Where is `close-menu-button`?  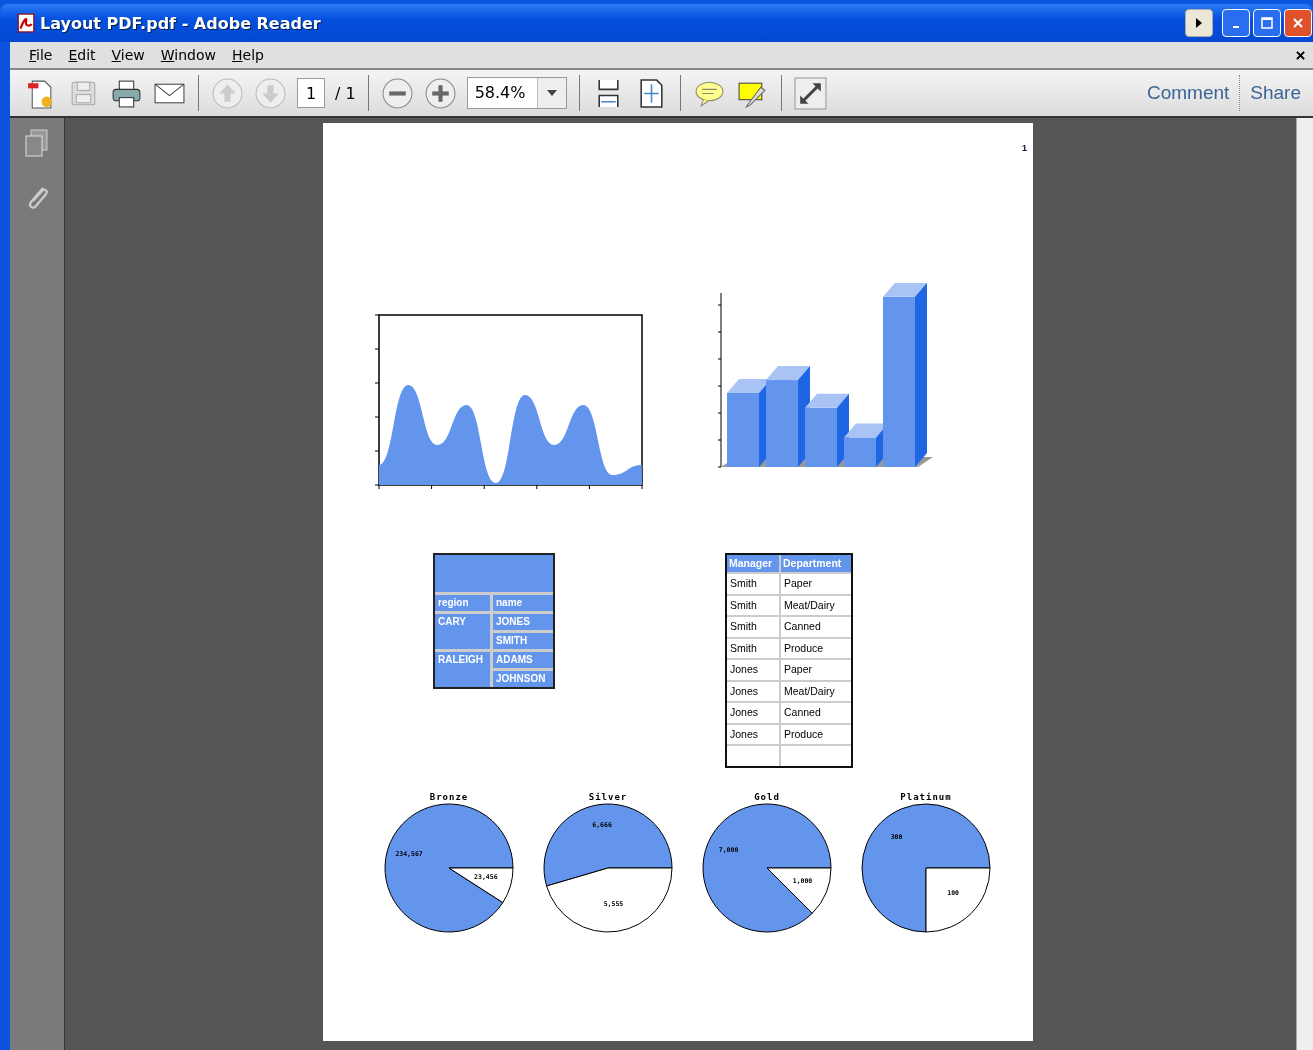
close-menu-button is located at coordinates (1300, 55).